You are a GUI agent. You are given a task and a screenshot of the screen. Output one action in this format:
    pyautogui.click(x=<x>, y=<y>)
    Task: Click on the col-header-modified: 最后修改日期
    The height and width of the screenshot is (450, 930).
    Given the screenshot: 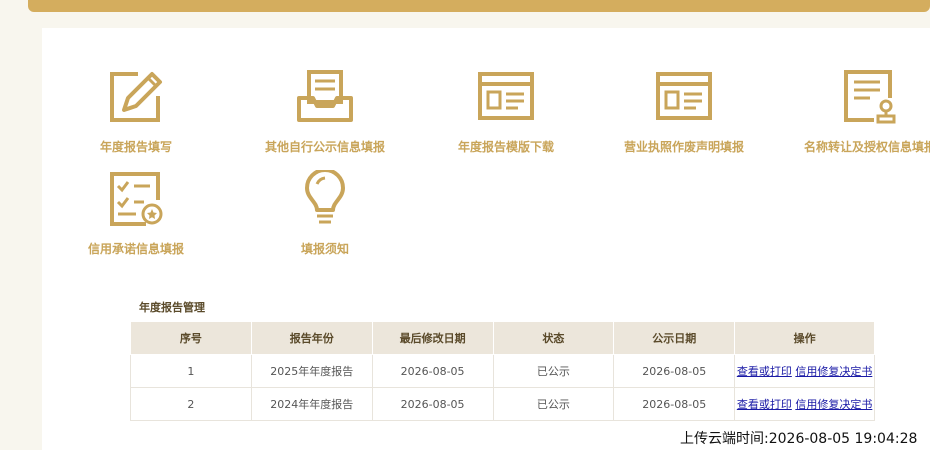 What is the action you would take?
    pyautogui.click(x=432, y=338)
    